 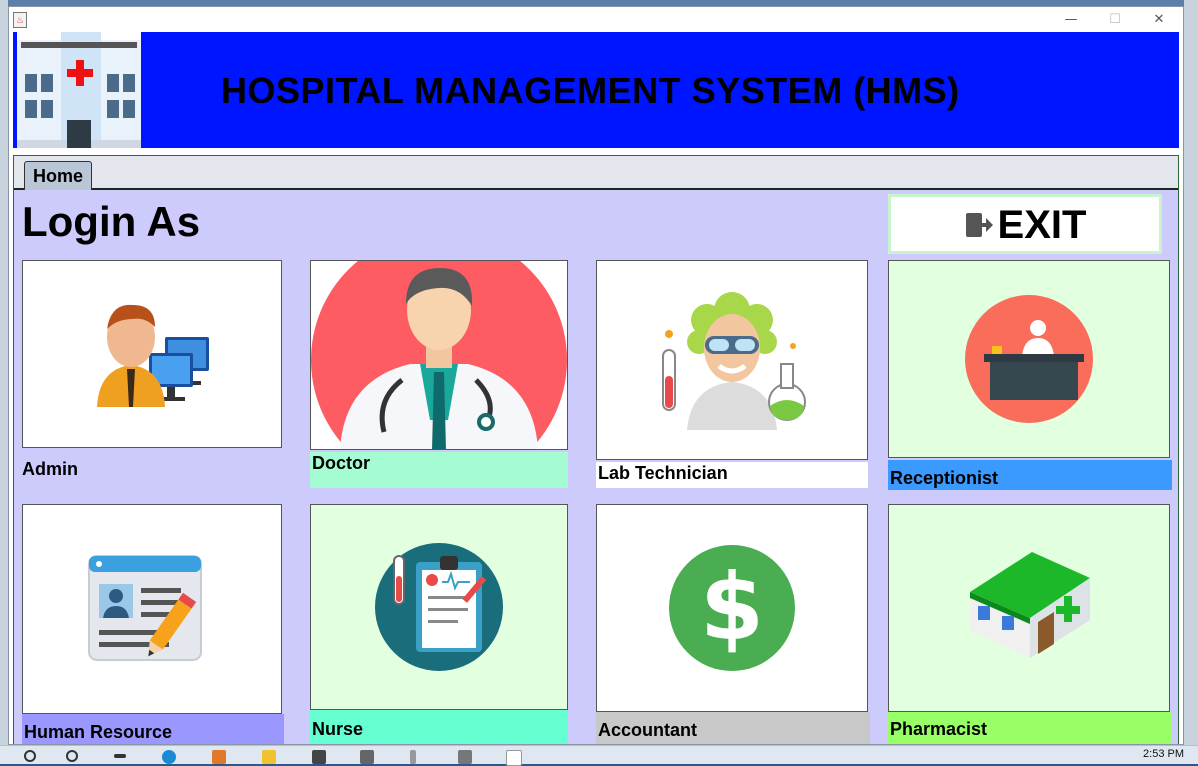 I want to click on tab-strip: Home, so click(x=596, y=173).